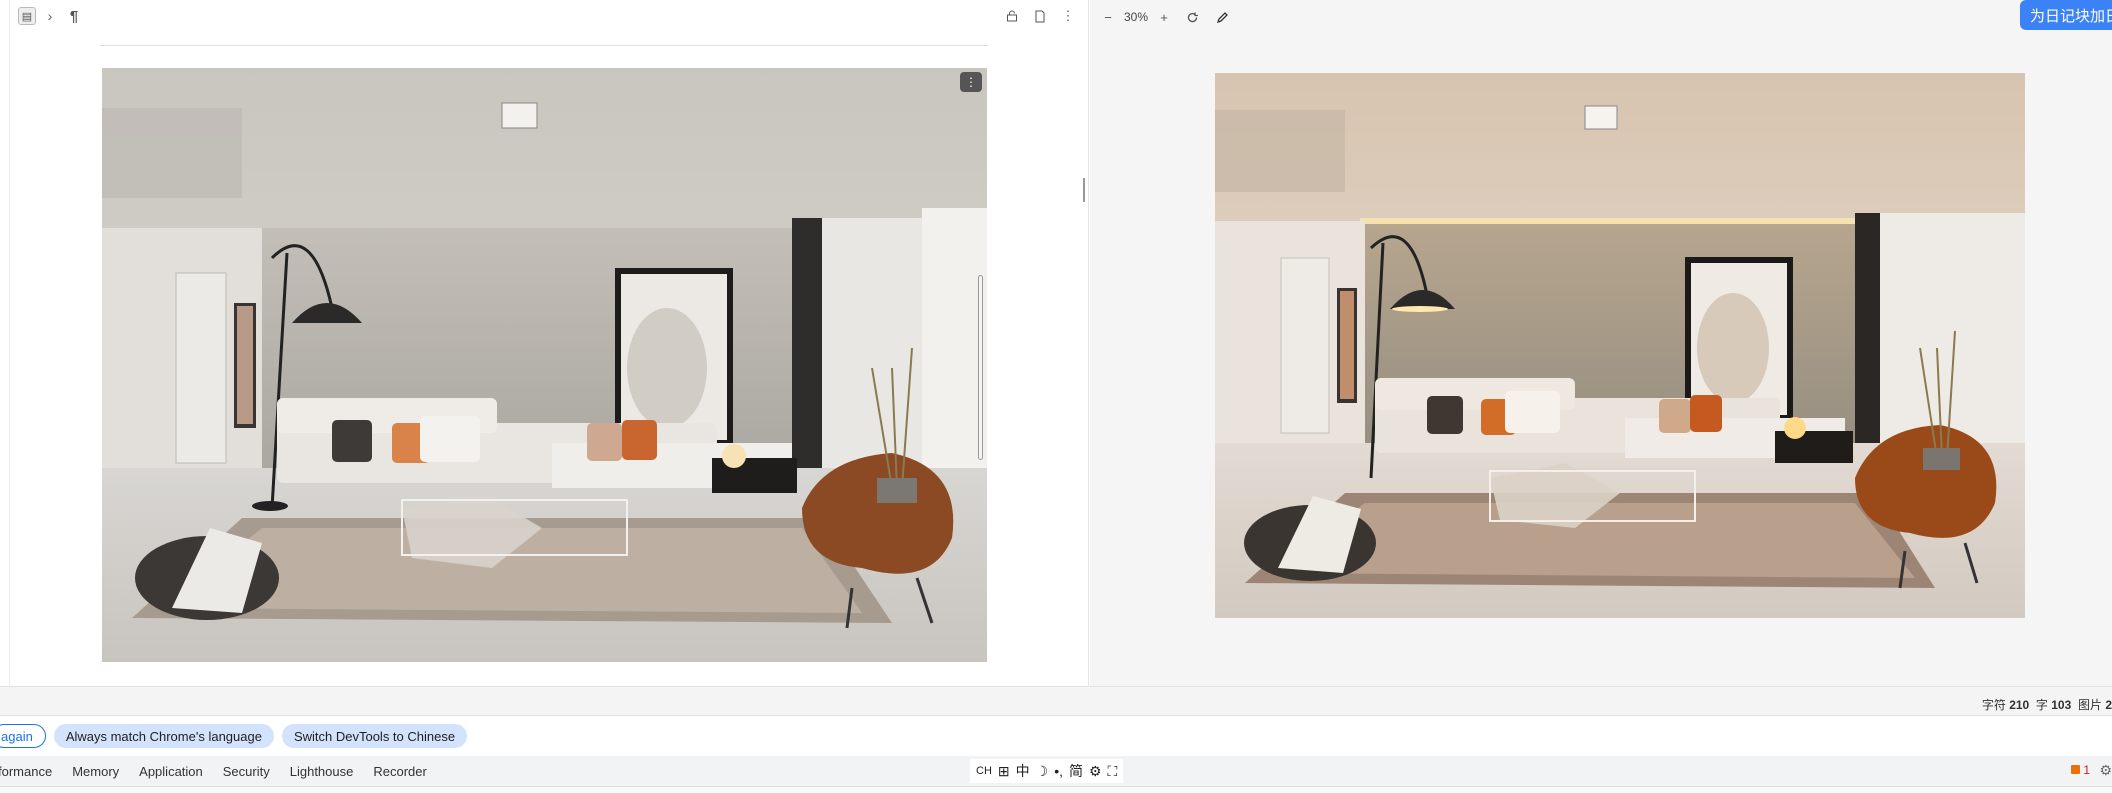 This screenshot has width=2112, height=793. What do you see at coordinates (1108, 17) in the screenshot?
I see `zoom-out-button: −` at bounding box center [1108, 17].